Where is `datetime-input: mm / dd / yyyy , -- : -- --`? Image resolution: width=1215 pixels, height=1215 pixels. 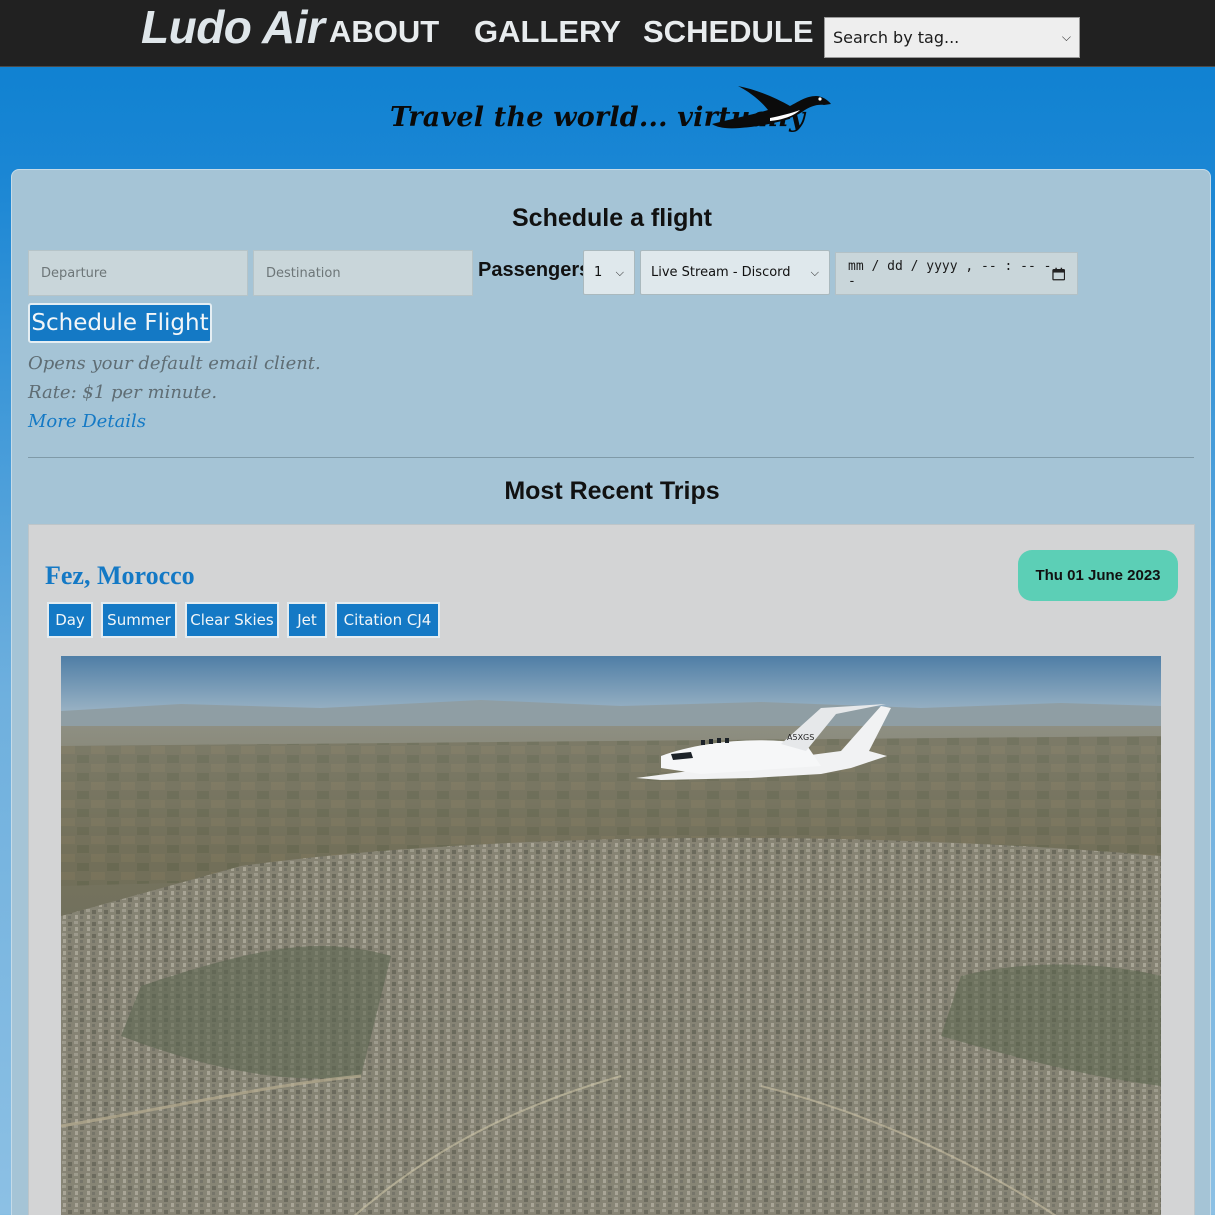 datetime-input: mm / dd / yyyy , -- : -- -- is located at coordinates (956, 273).